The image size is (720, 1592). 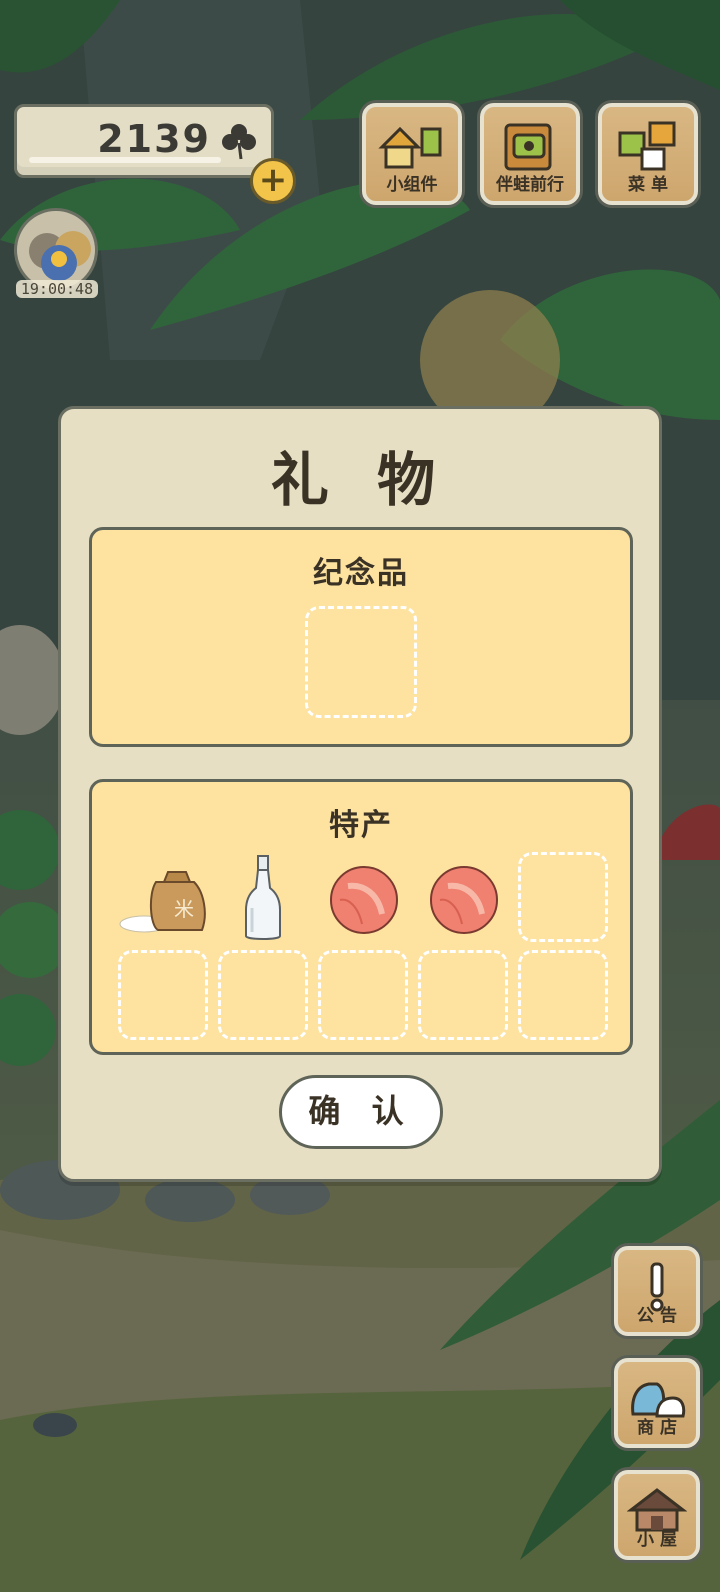 I want to click on widget-icon, so click(x=410, y=147).